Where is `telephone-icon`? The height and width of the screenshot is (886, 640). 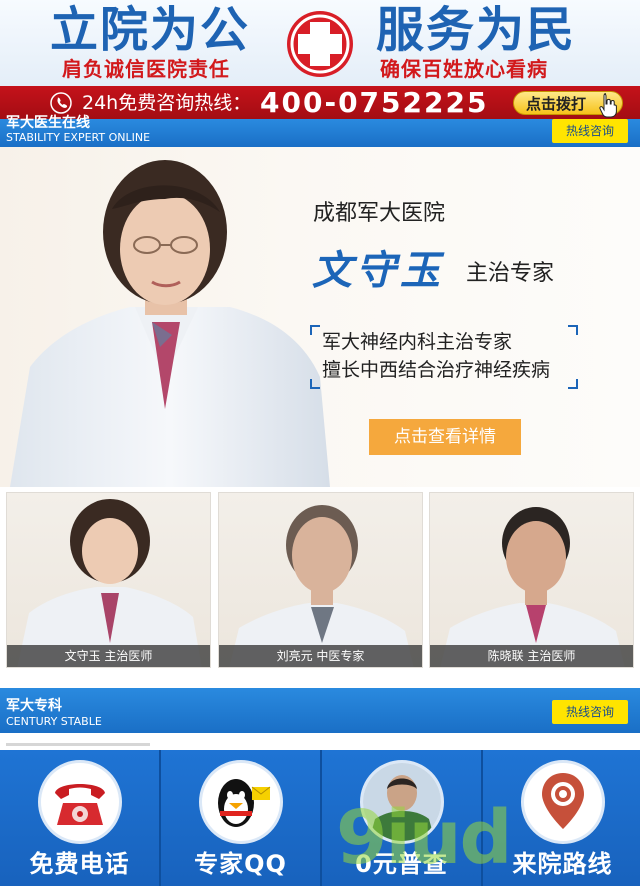 telephone-icon is located at coordinates (80, 804).